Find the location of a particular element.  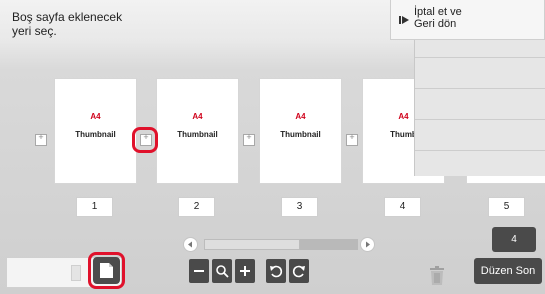

rotate-cw-icon is located at coordinates (298, 271).